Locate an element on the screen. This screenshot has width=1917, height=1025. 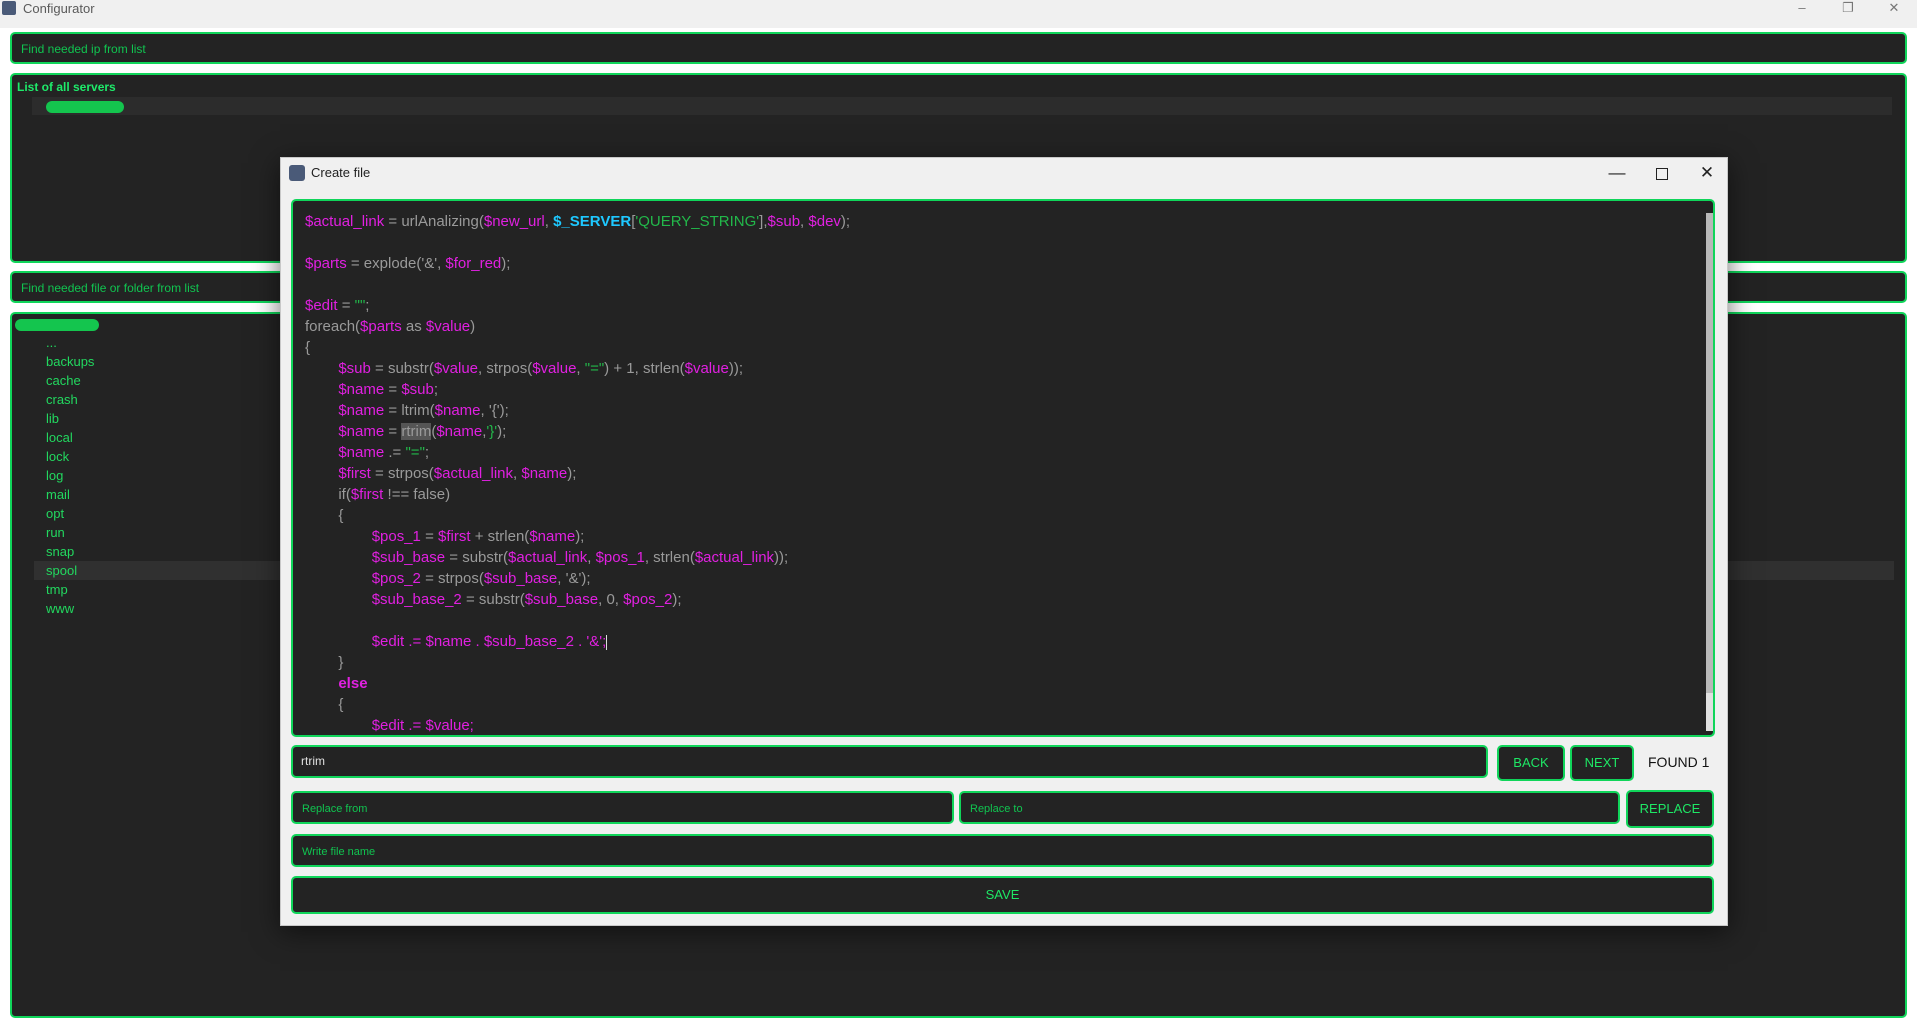
back-button: BACK is located at coordinates (1531, 763).